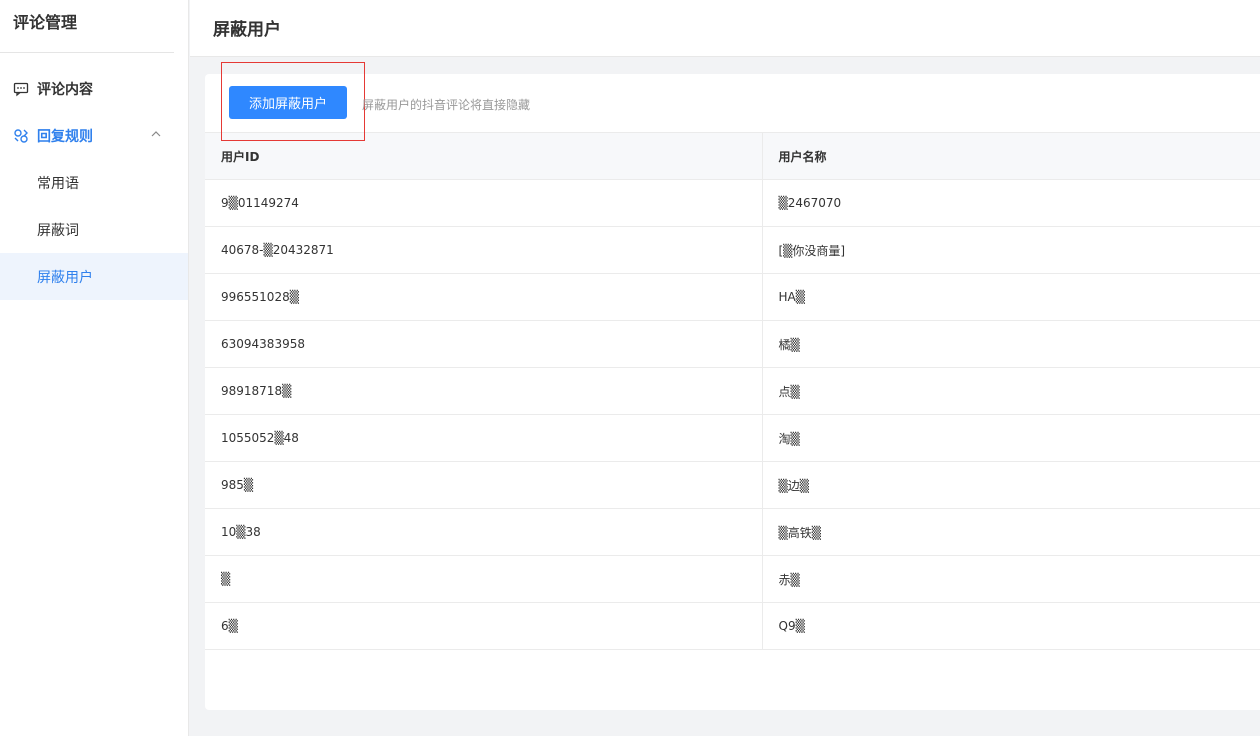 The image size is (1260, 736). I want to click on sidebar-item-common-phrases: 常用语, so click(94, 182).